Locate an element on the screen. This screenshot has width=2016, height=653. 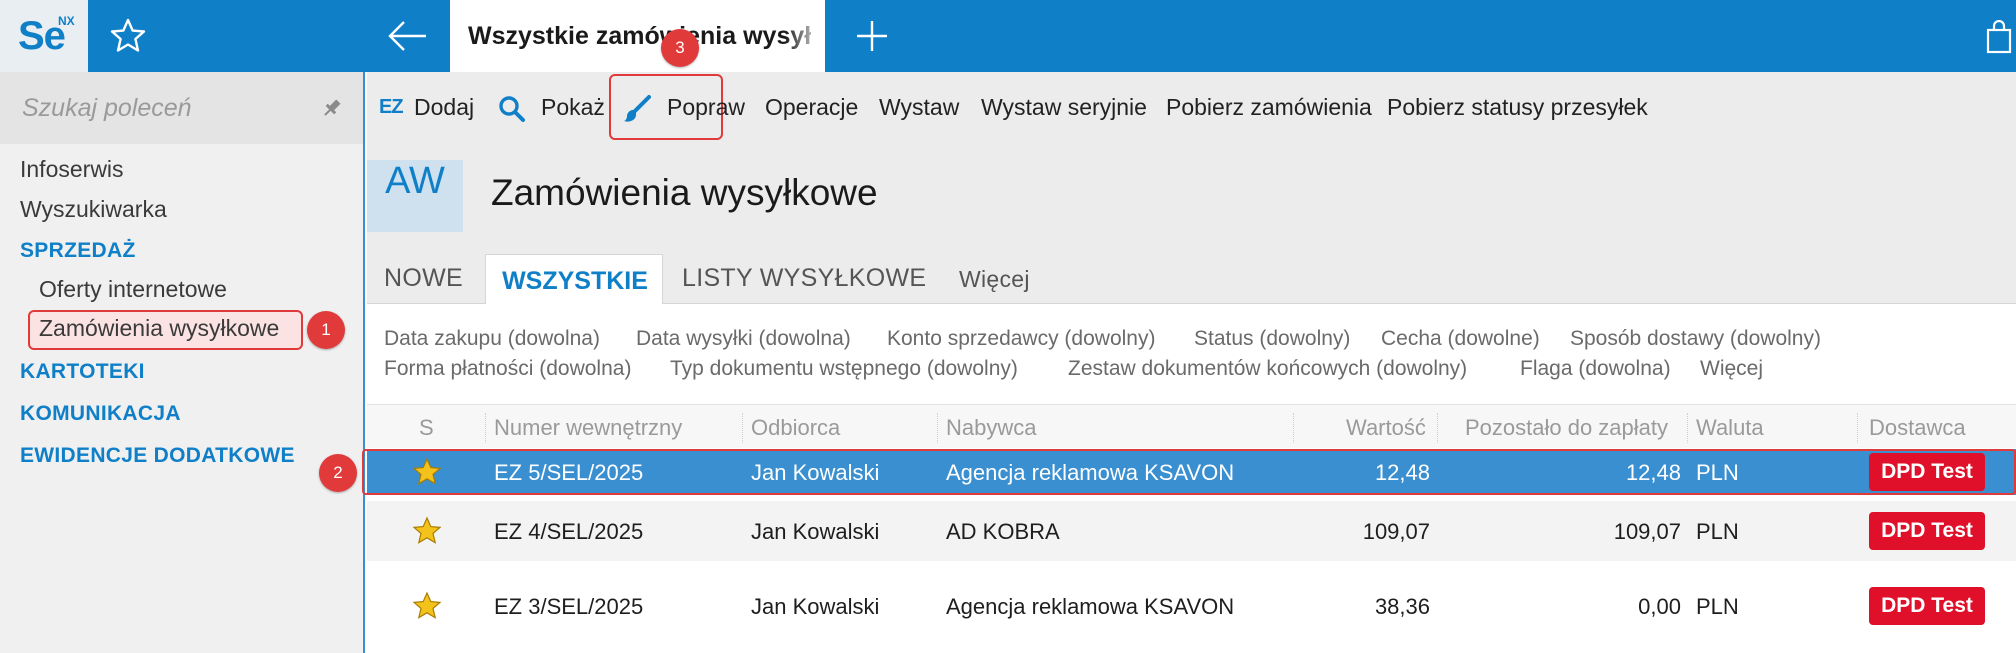
filter-status: Status (dowolny) is located at coordinates (1272, 339).